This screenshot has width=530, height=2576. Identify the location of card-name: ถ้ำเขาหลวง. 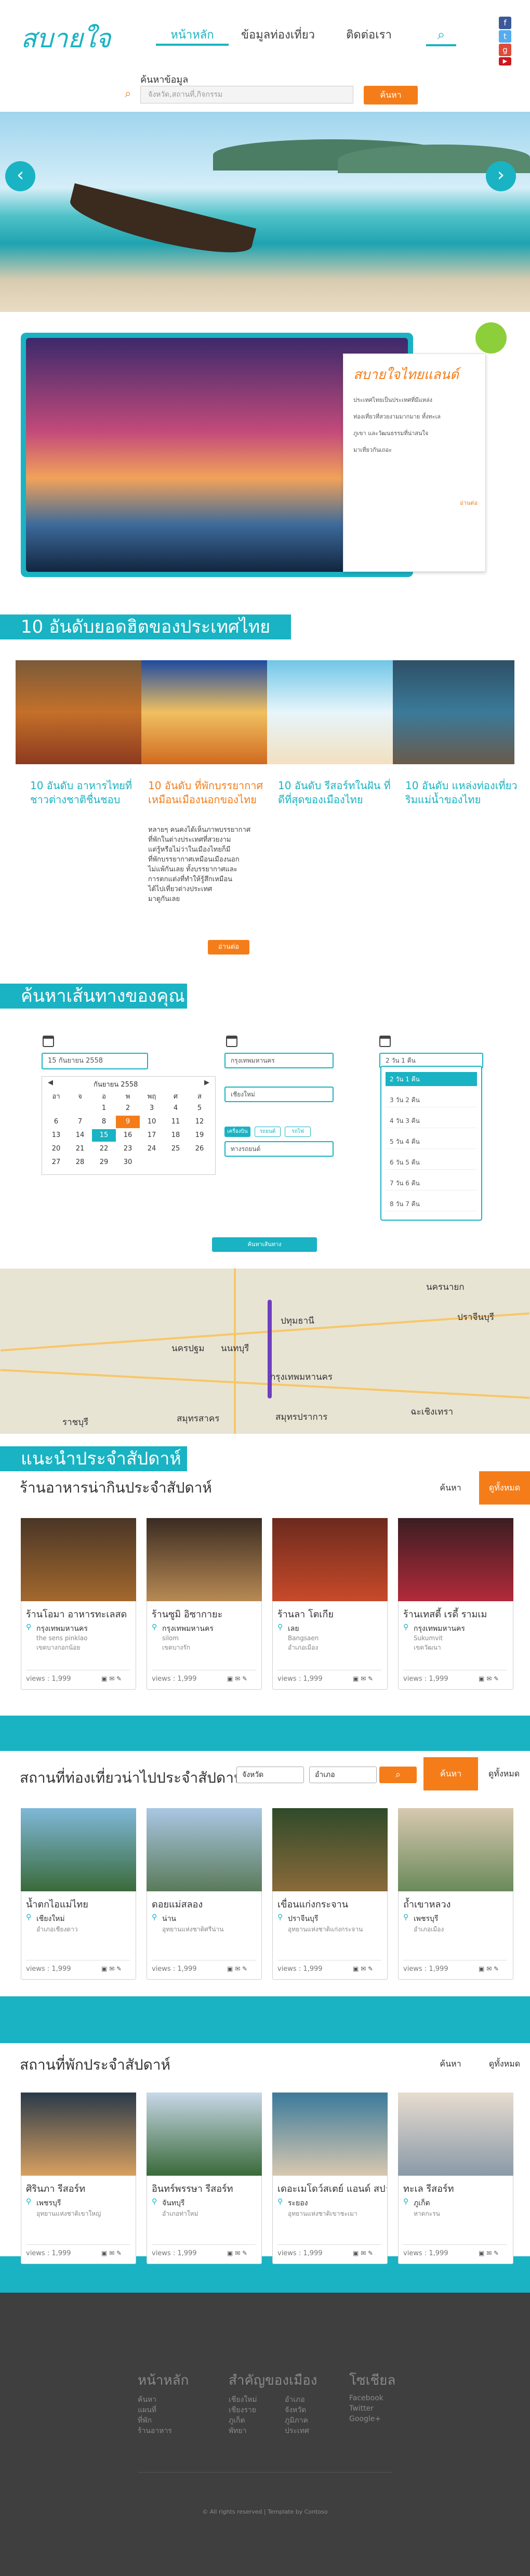
(458, 1904).